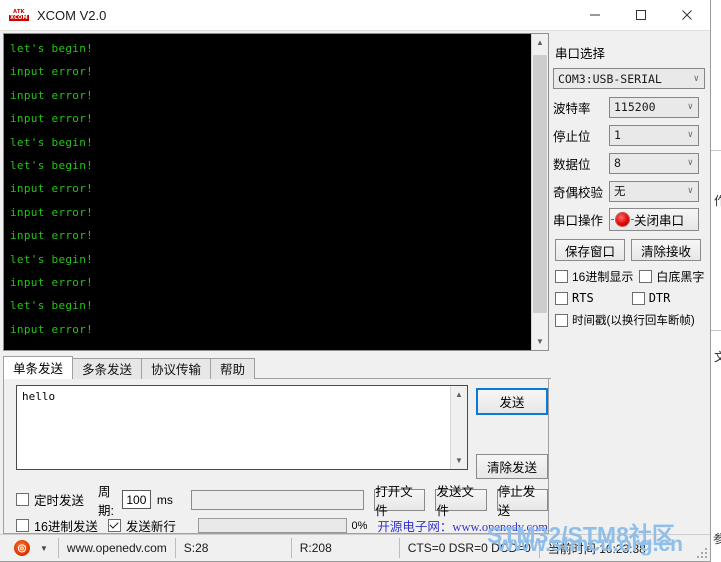 The width and height of the screenshot is (721, 562). Describe the element at coordinates (603, 276) in the screenshot. I see `hex-display-label: 16进制显示` at that location.